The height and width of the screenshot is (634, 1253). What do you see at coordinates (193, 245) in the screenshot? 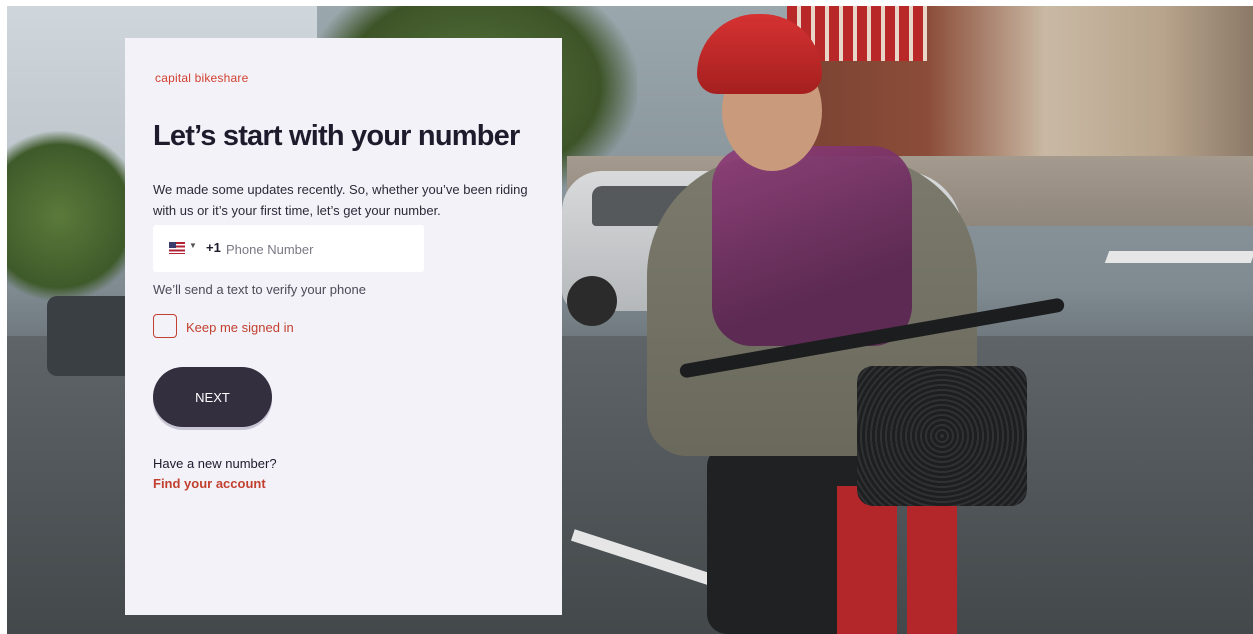
I see `chevron-down-icon: ▼` at bounding box center [193, 245].